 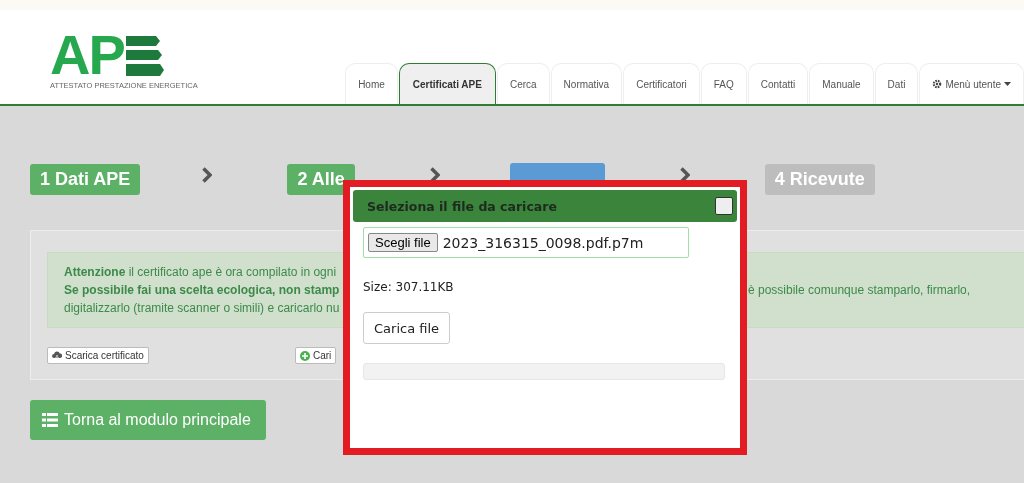 What do you see at coordinates (819, 179) in the screenshot?
I see `step-label: 4 Ricevute` at bounding box center [819, 179].